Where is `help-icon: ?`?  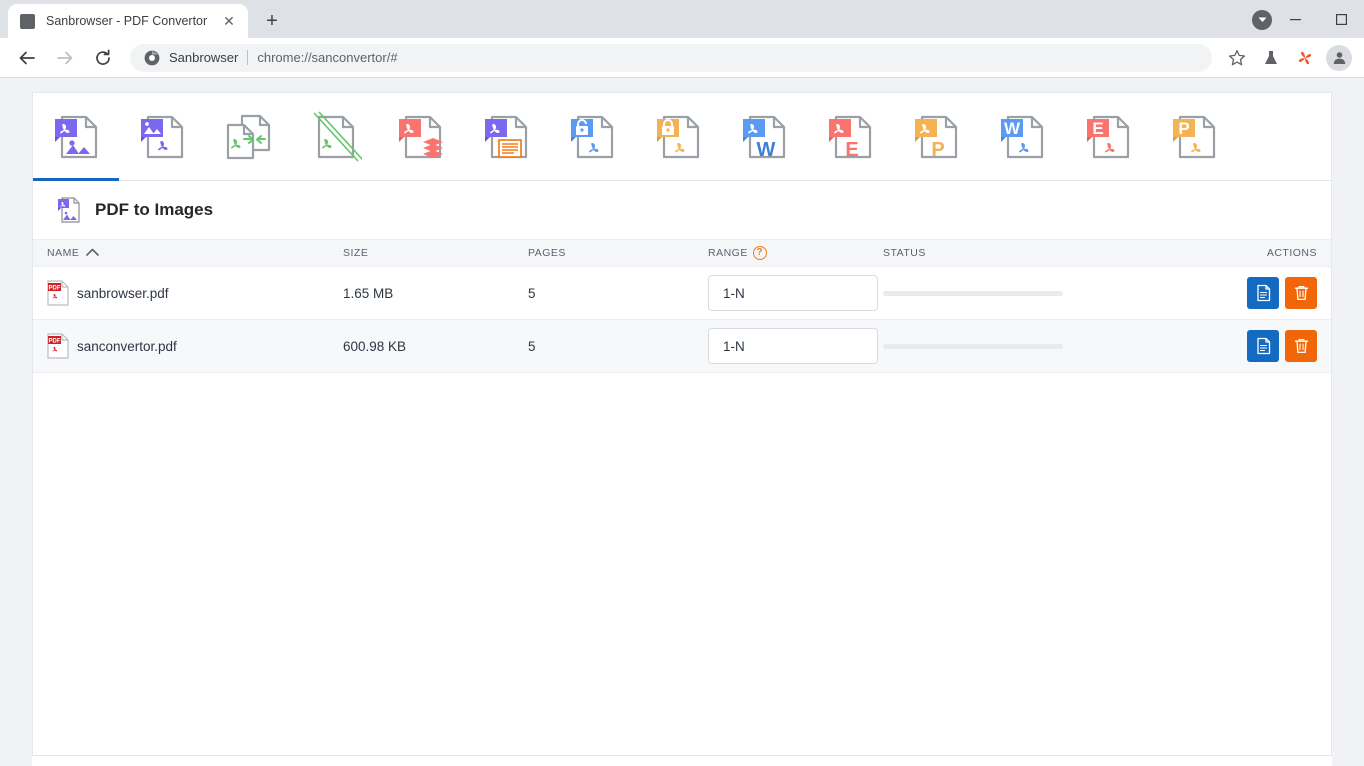 help-icon: ? is located at coordinates (759, 253).